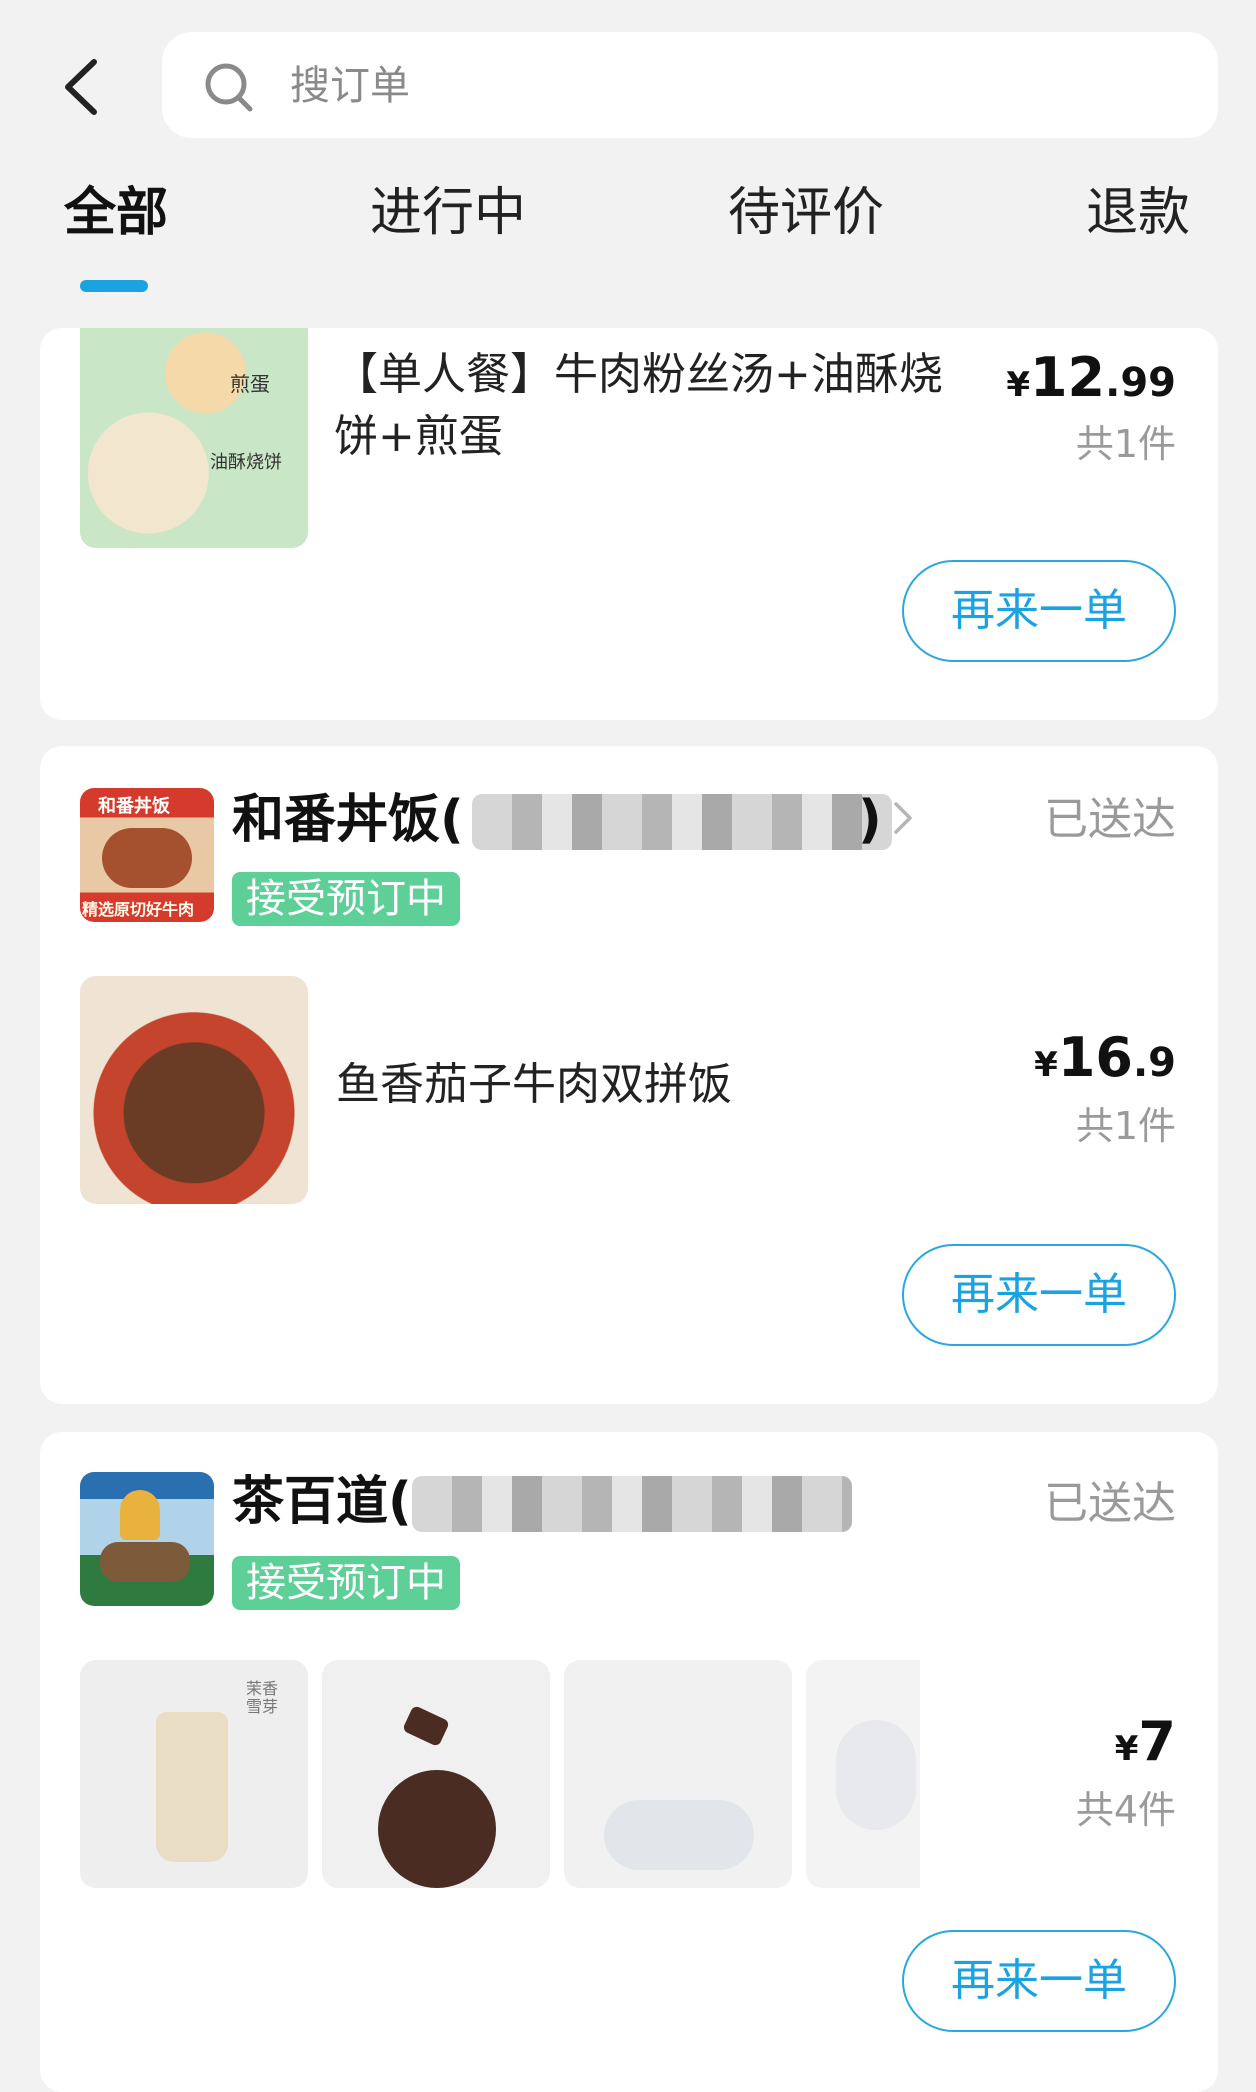 Image resolution: width=1256 pixels, height=2092 pixels. Describe the element at coordinates (1157, 1741) in the screenshot. I see `price-integer: 7` at that location.